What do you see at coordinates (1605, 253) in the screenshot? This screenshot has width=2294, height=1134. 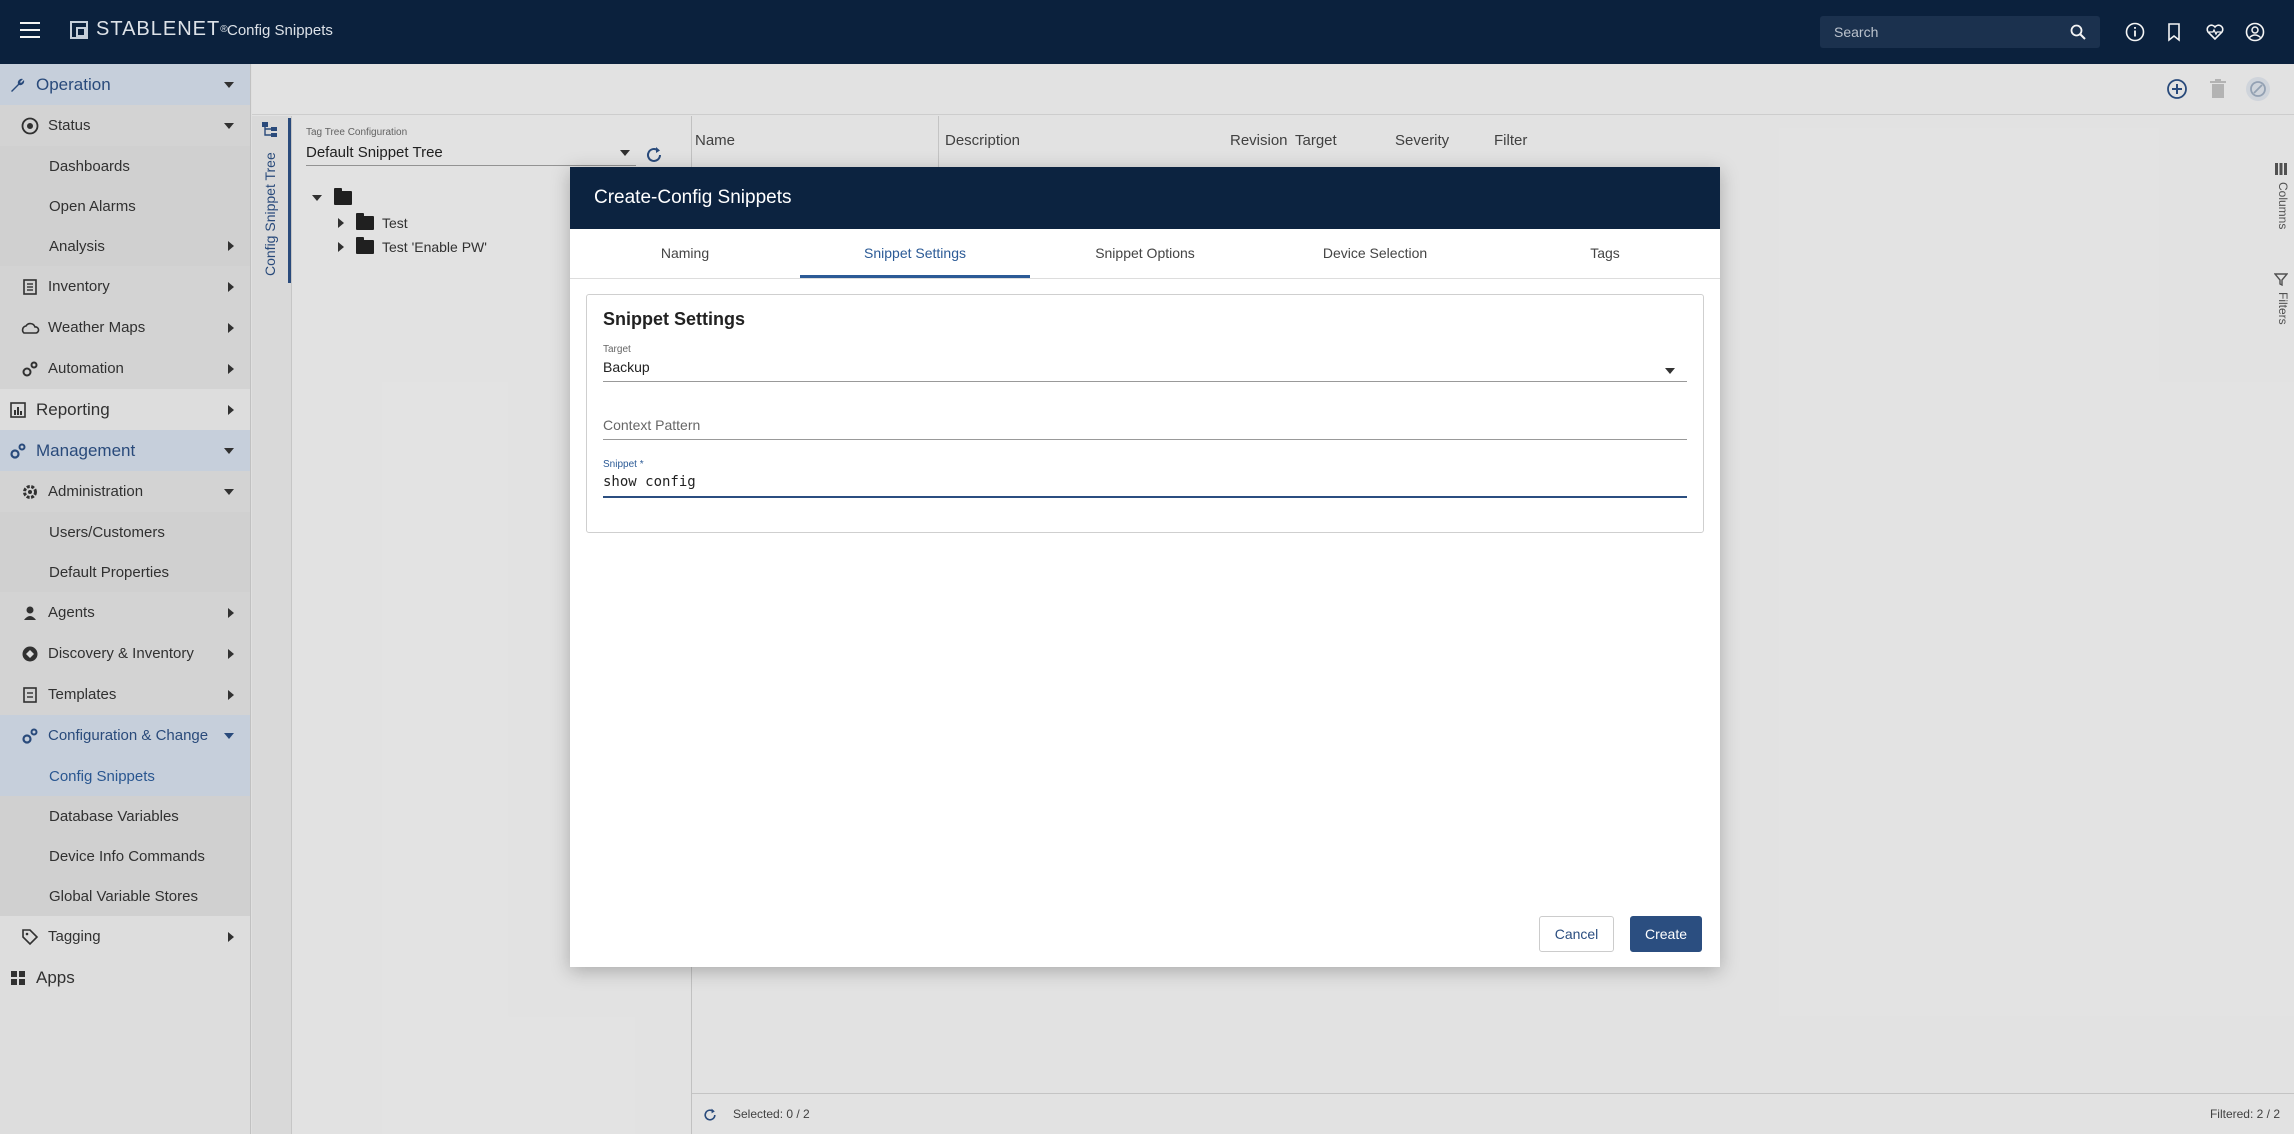 I see `tab-tags: Tags` at bounding box center [1605, 253].